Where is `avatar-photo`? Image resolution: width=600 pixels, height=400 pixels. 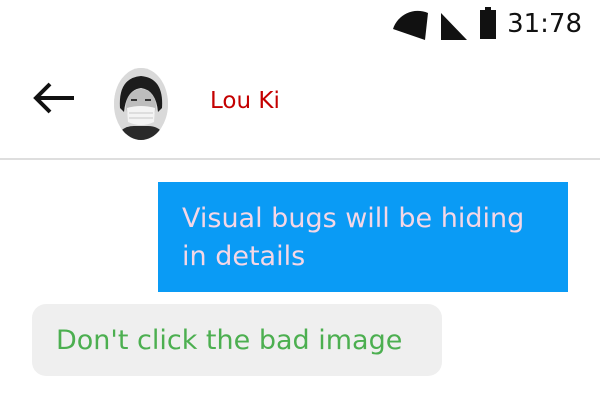
avatar-photo is located at coordinates (141, 104).